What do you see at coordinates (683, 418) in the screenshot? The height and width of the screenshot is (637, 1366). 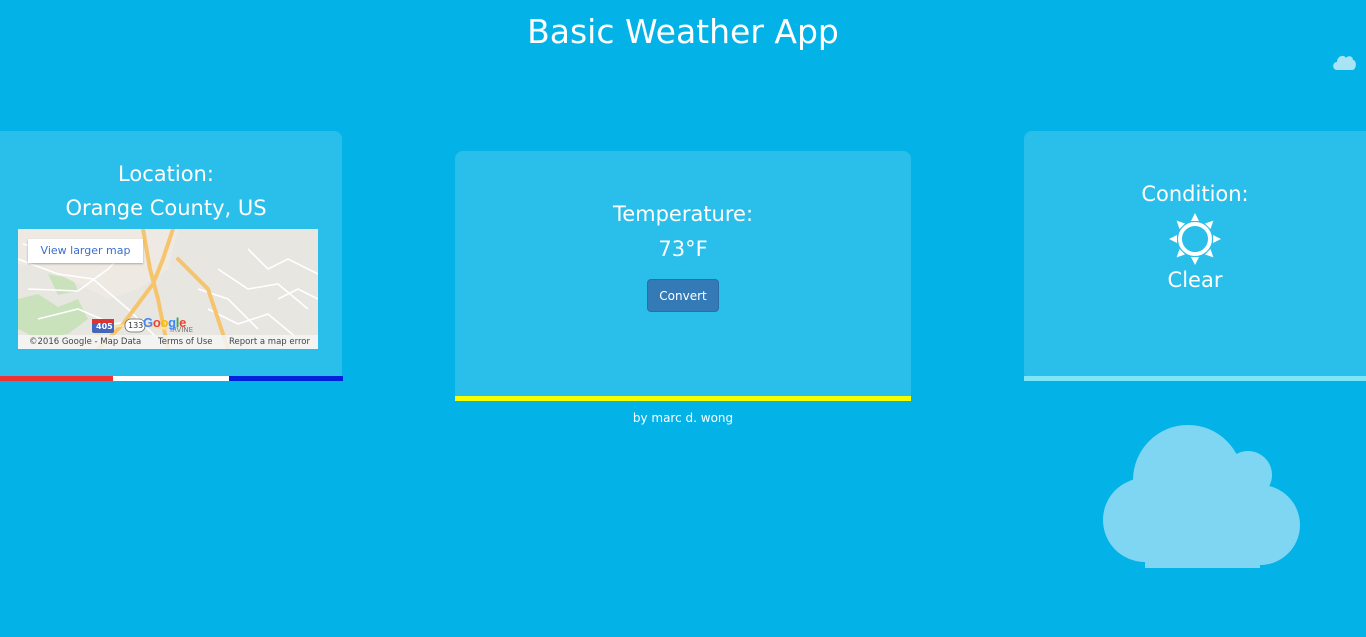 I see `author-byline: by marc d. wong` at bounding box center [683, 418].